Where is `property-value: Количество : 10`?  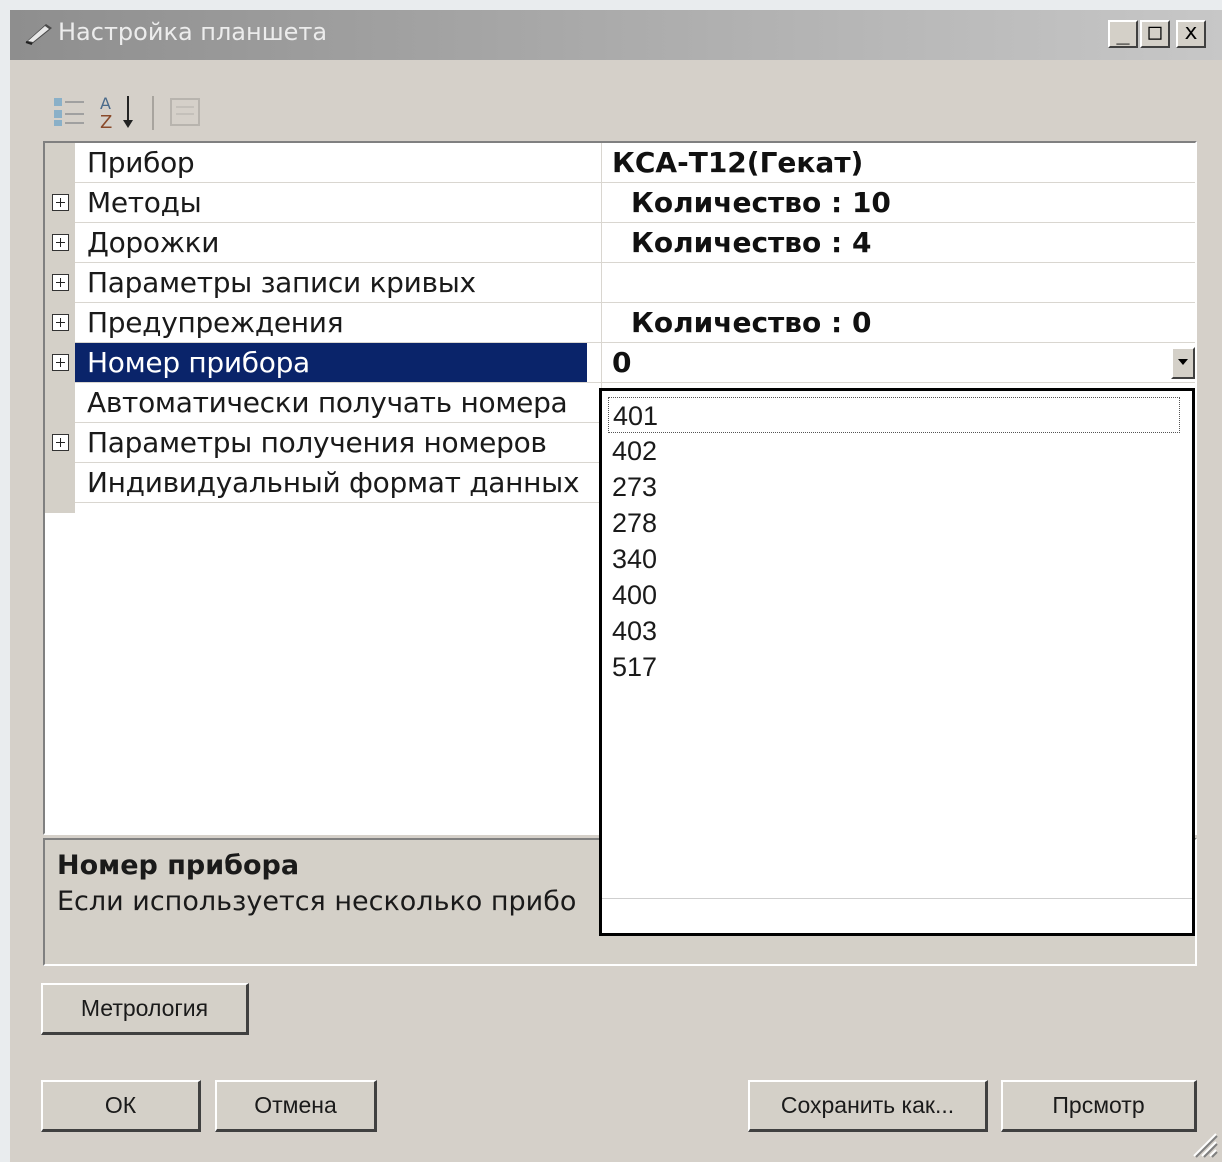 property-value: Количество : 10 is located at coordinates (761, 202).